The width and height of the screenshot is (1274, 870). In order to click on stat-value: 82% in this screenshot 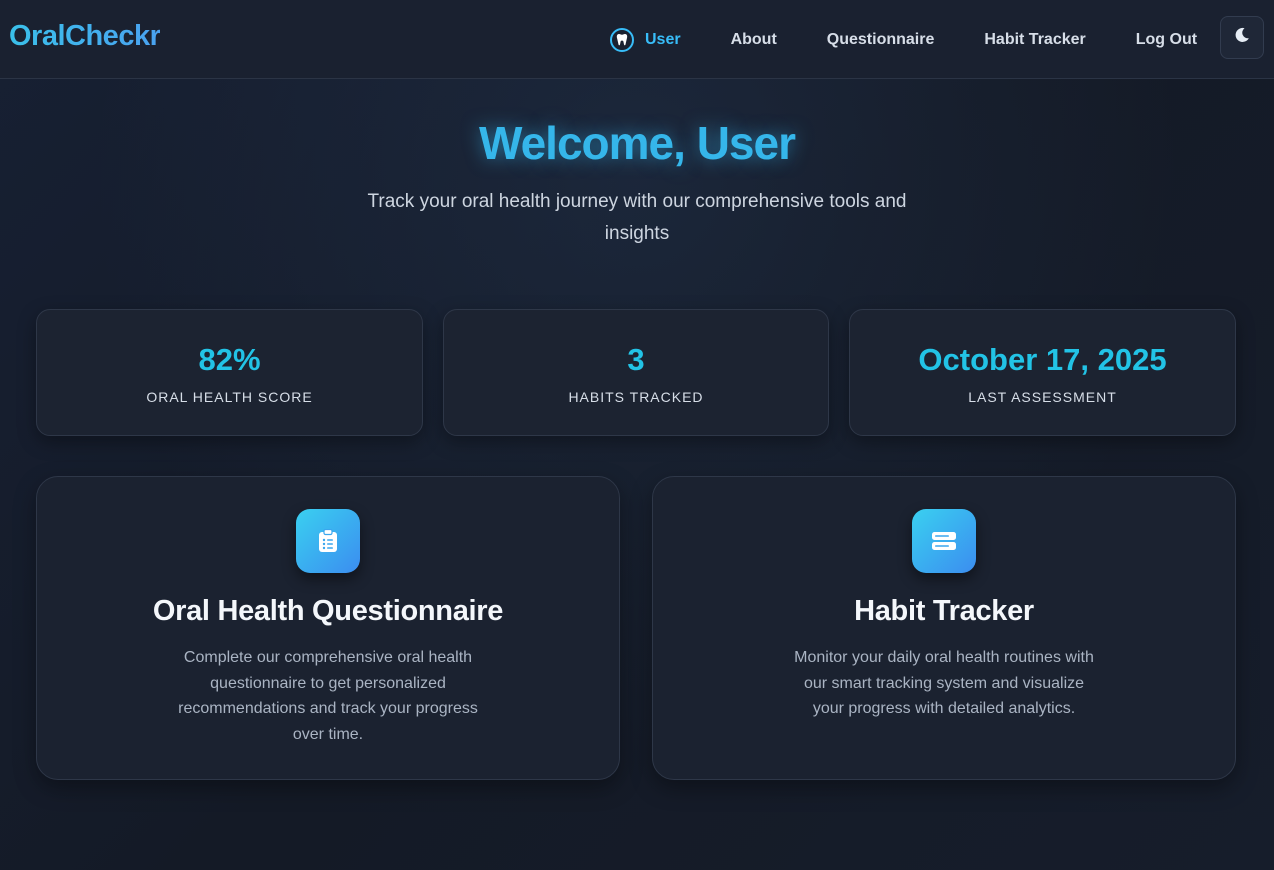, I will do `click(229, 359)`.